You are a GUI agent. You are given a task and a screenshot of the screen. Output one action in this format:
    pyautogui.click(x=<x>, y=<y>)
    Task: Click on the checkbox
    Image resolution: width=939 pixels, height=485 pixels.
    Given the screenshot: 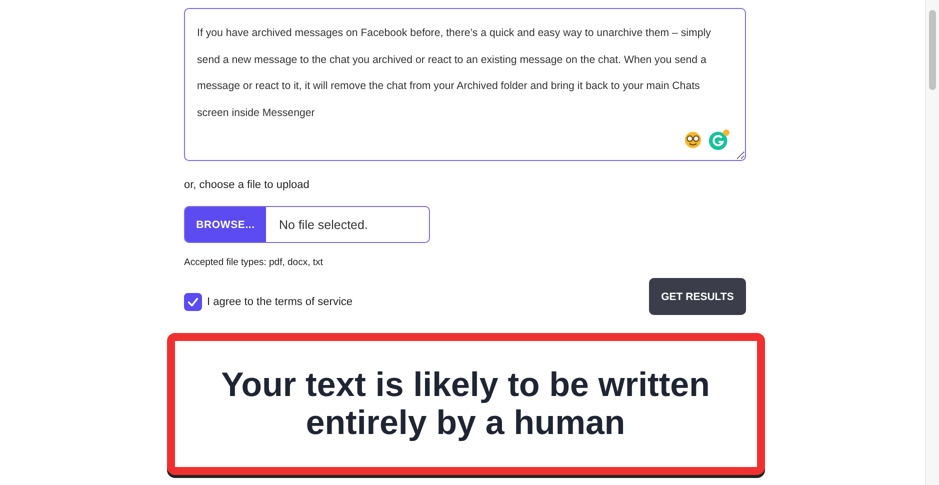 What is the action you would take?
    pyautogui.click(x=193, y=301)
    